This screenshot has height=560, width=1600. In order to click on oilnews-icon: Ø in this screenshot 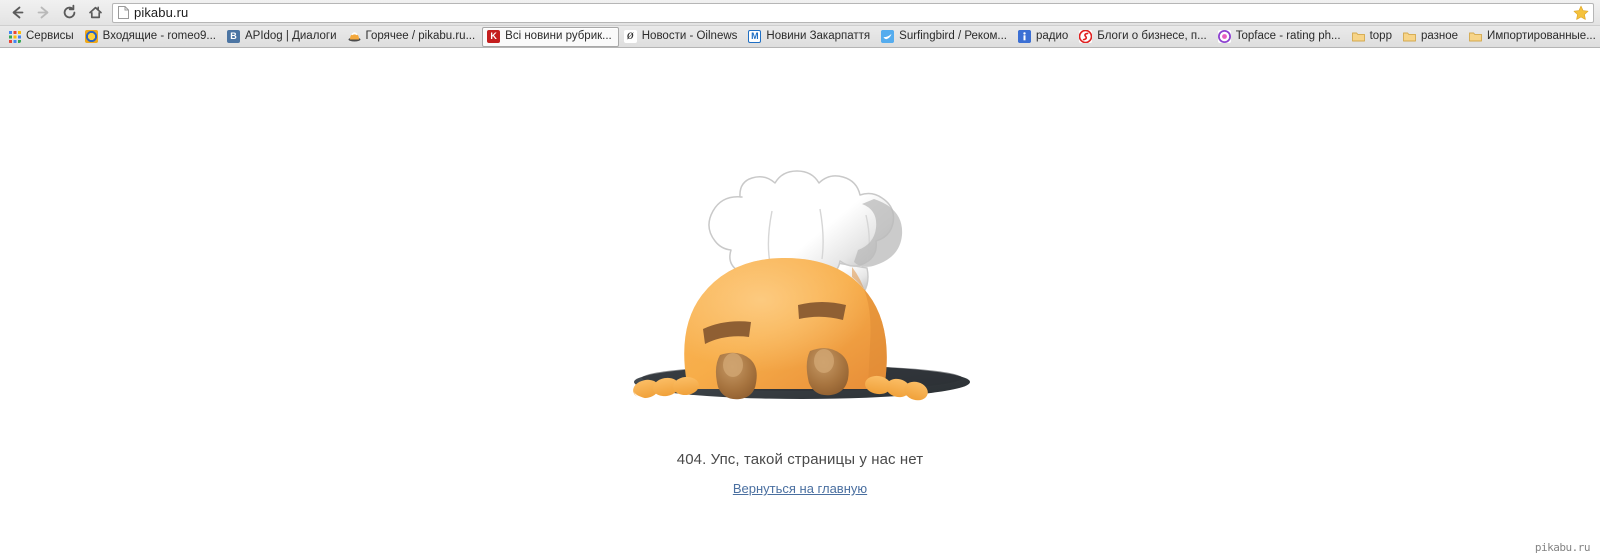, I will do `click(630, 36)`.